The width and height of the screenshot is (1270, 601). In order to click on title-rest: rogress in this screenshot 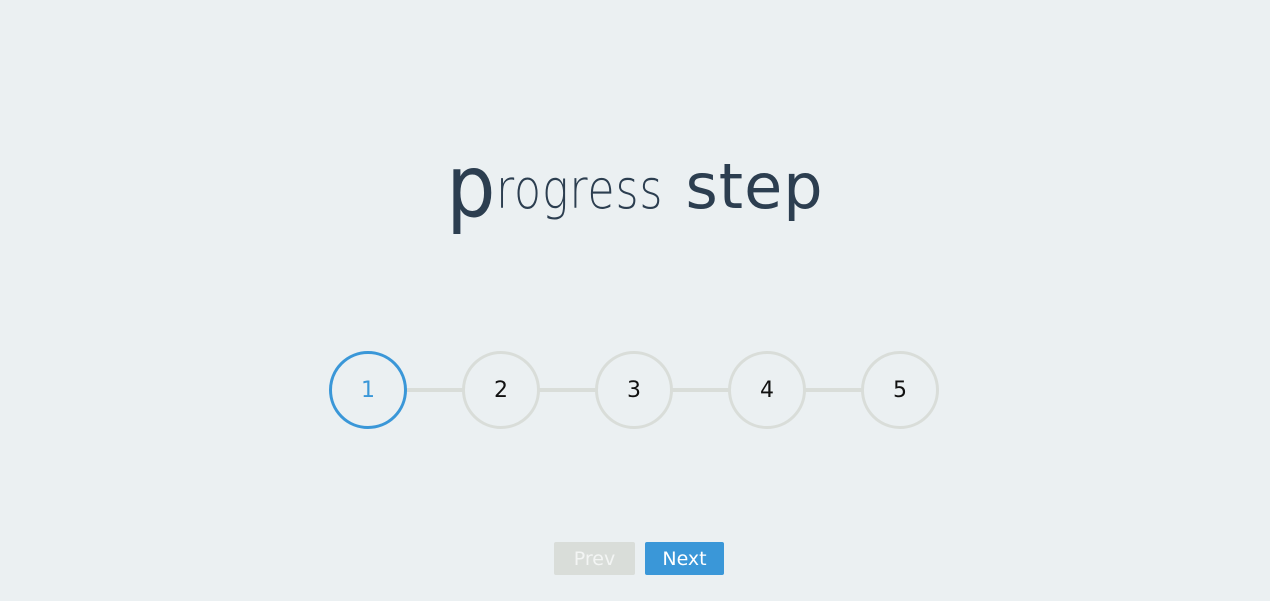, I will do `click(579, 190)`.